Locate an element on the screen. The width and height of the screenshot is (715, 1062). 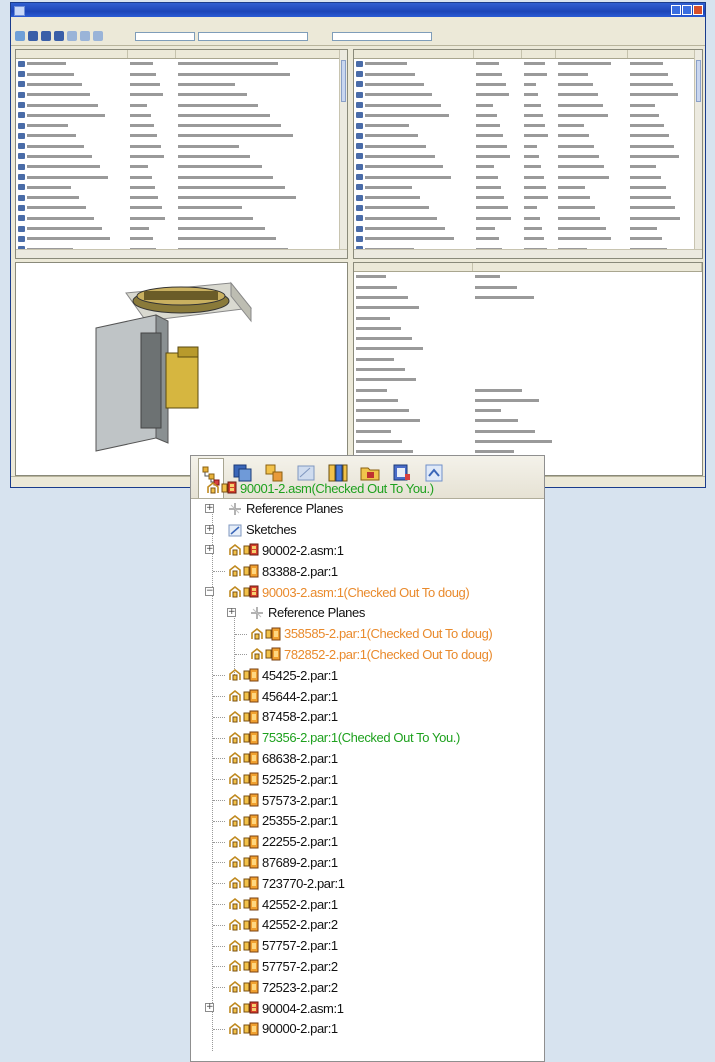
tree-node: 68638-2.par:1 is located at coordinates (275, 758).